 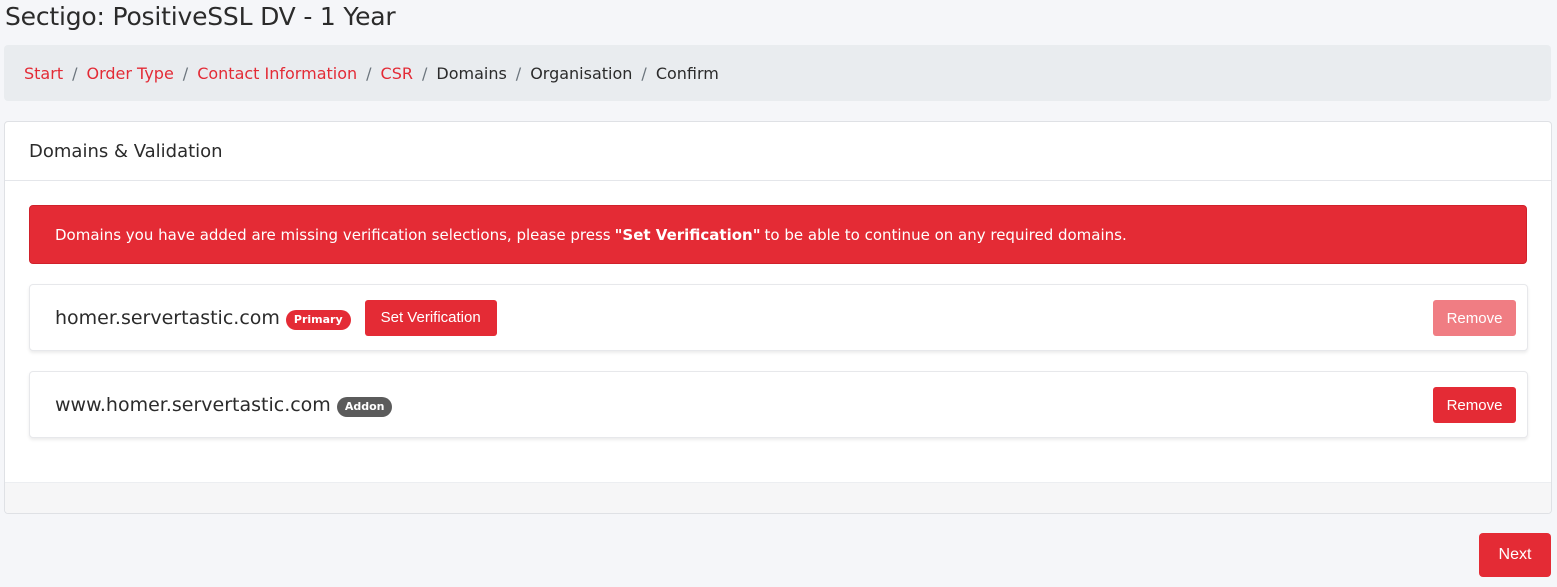 I want to click on breadcrumb-csr-link: CSR, so click(x=397, y=73).